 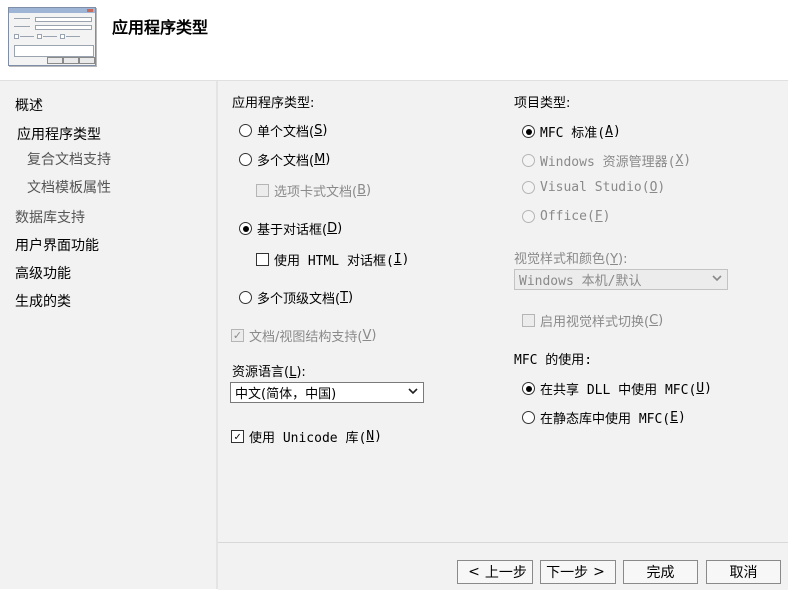 I want to click on multiple-documents-radio: 多个文档(M), so click(x=284, y=159).